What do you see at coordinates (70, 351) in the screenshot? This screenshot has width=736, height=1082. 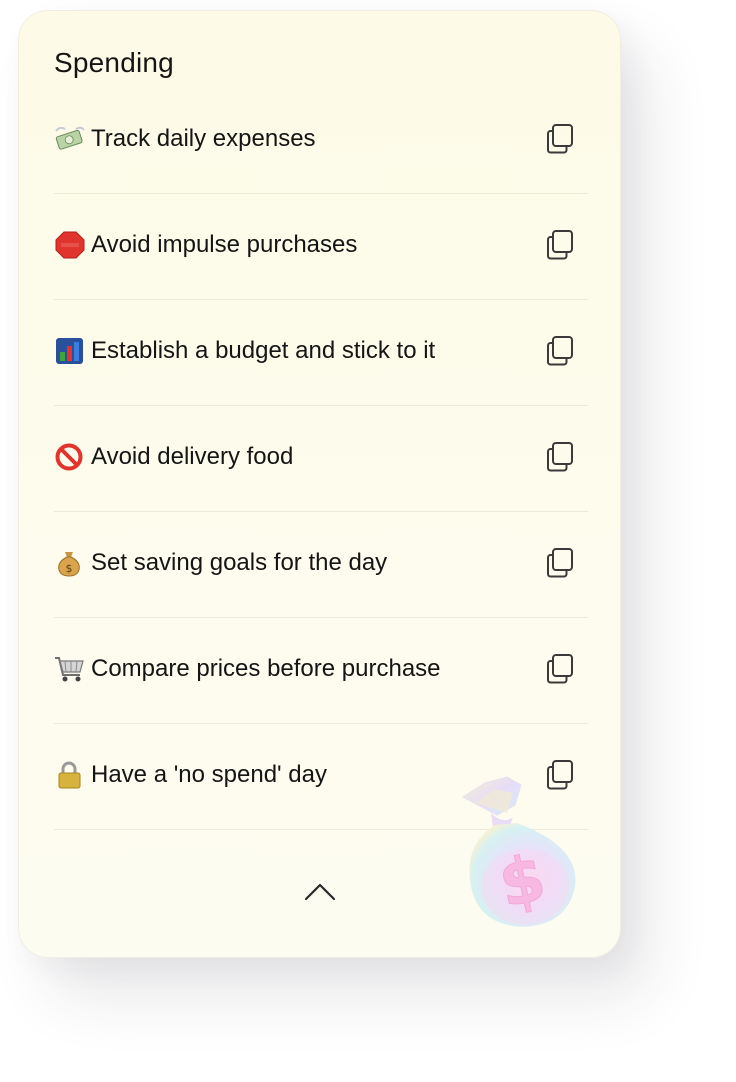 I see `bar-chart-icon` at bounding box center [70, 351].